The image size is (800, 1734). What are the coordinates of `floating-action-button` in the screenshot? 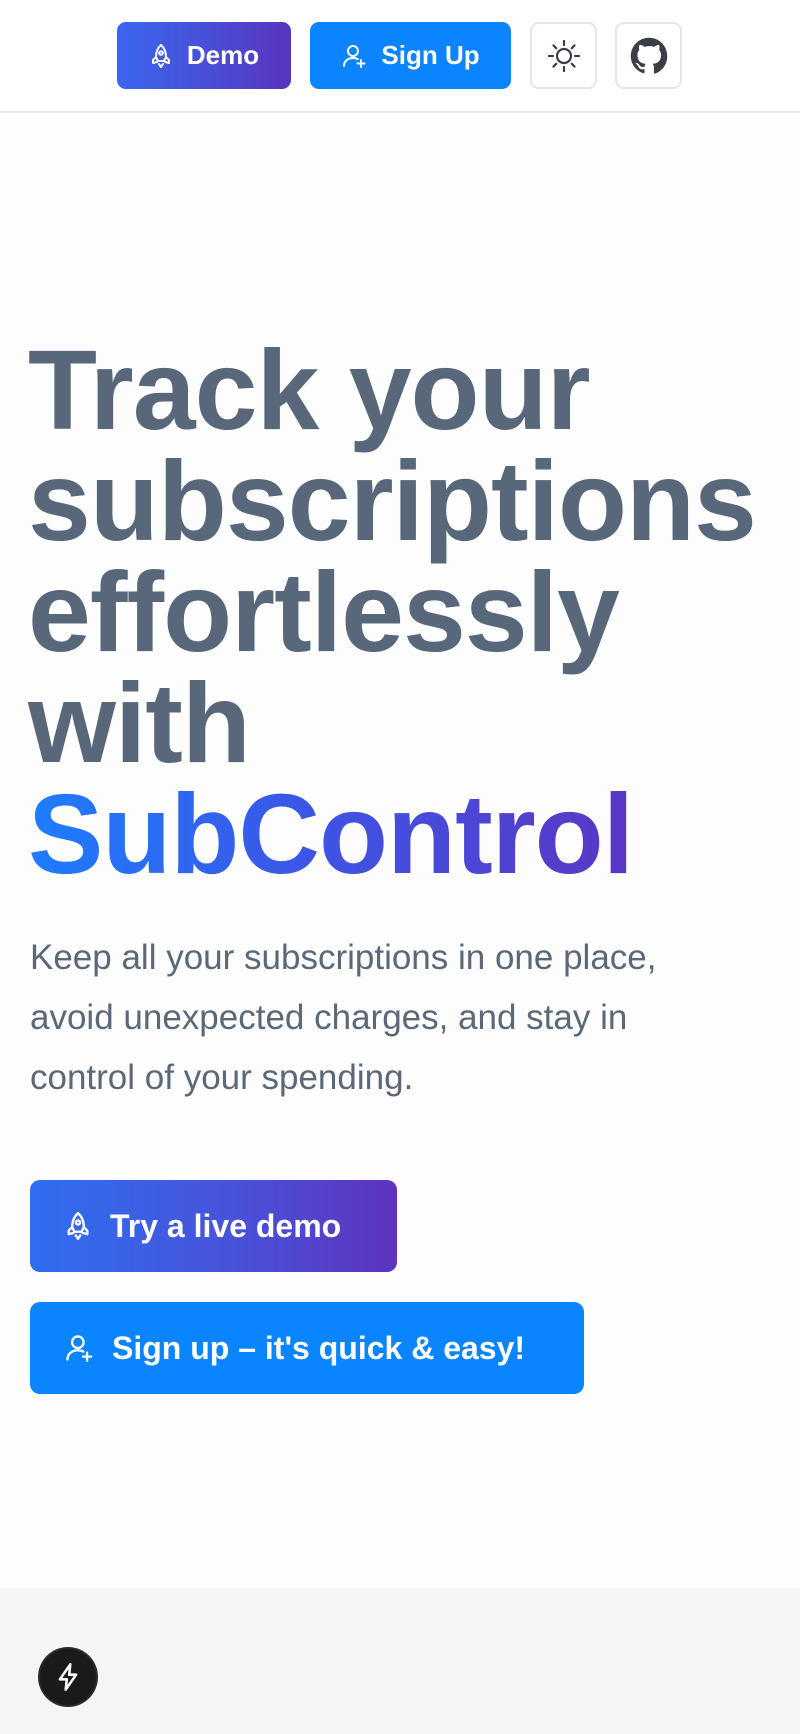 It's located at (68, 1677).